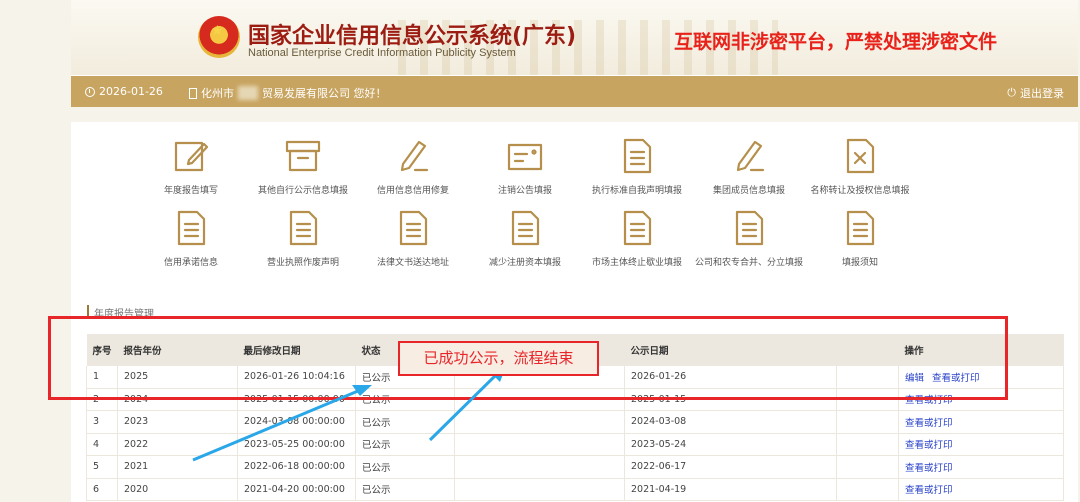 Image resolution: width=1080 pixels, height=502 pixels. Describe the element at coordinates (191, 156) in the screenshot. I see `edit-icon` at that location.